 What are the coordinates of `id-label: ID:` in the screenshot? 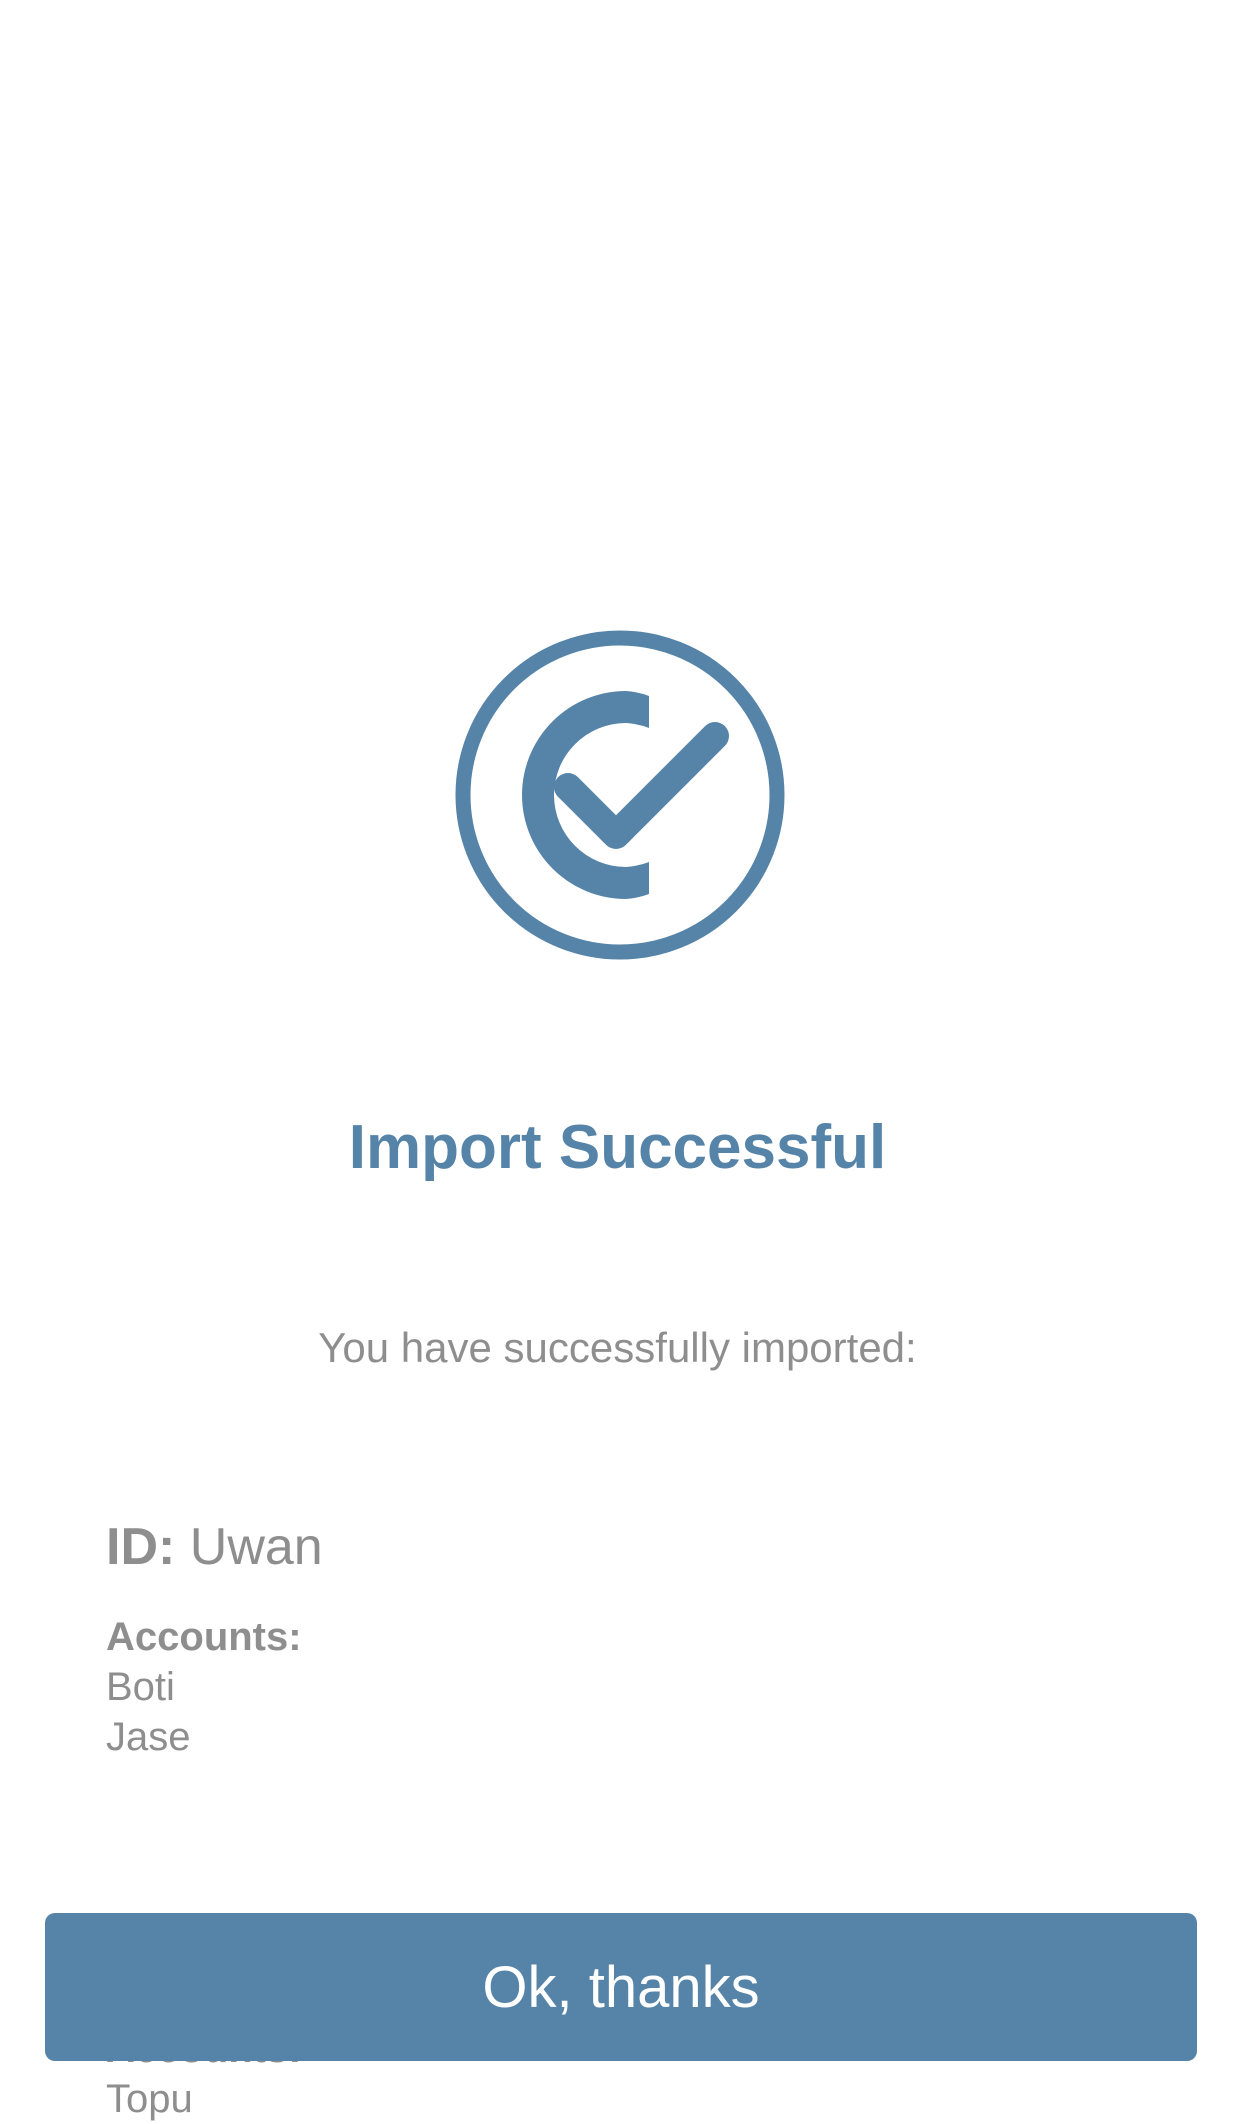 It's located at (141, 1547).